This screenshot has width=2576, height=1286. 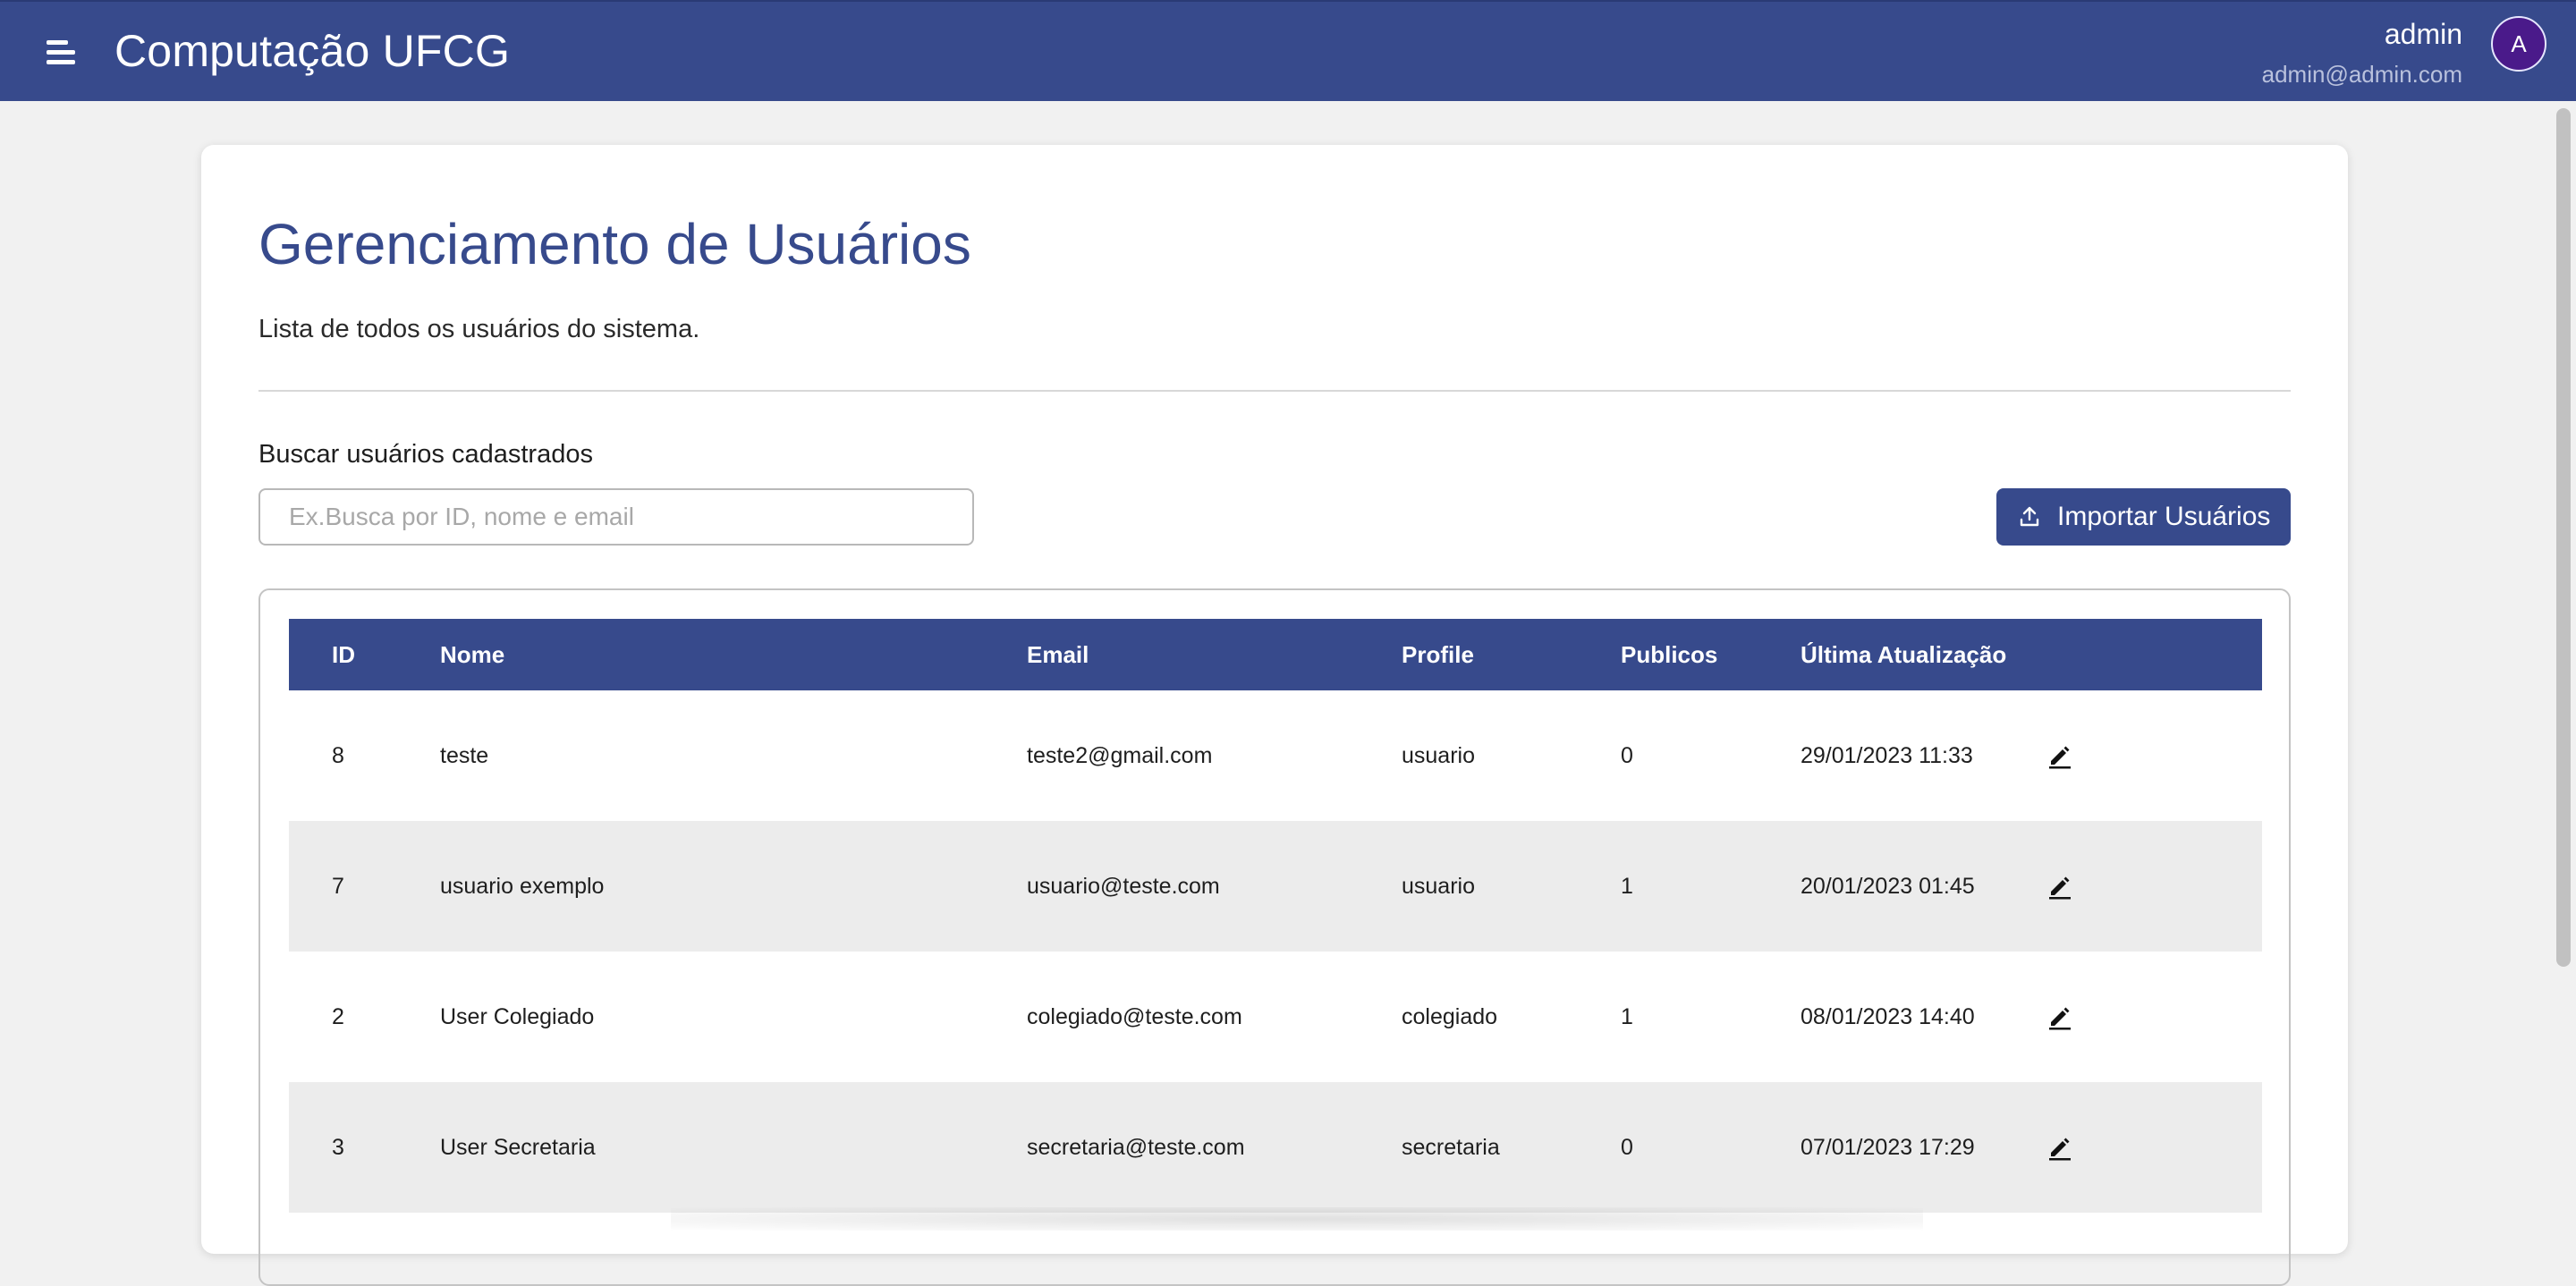 I want to click on cell-email: usuario@teste.com, so click(x=1123, y=886).